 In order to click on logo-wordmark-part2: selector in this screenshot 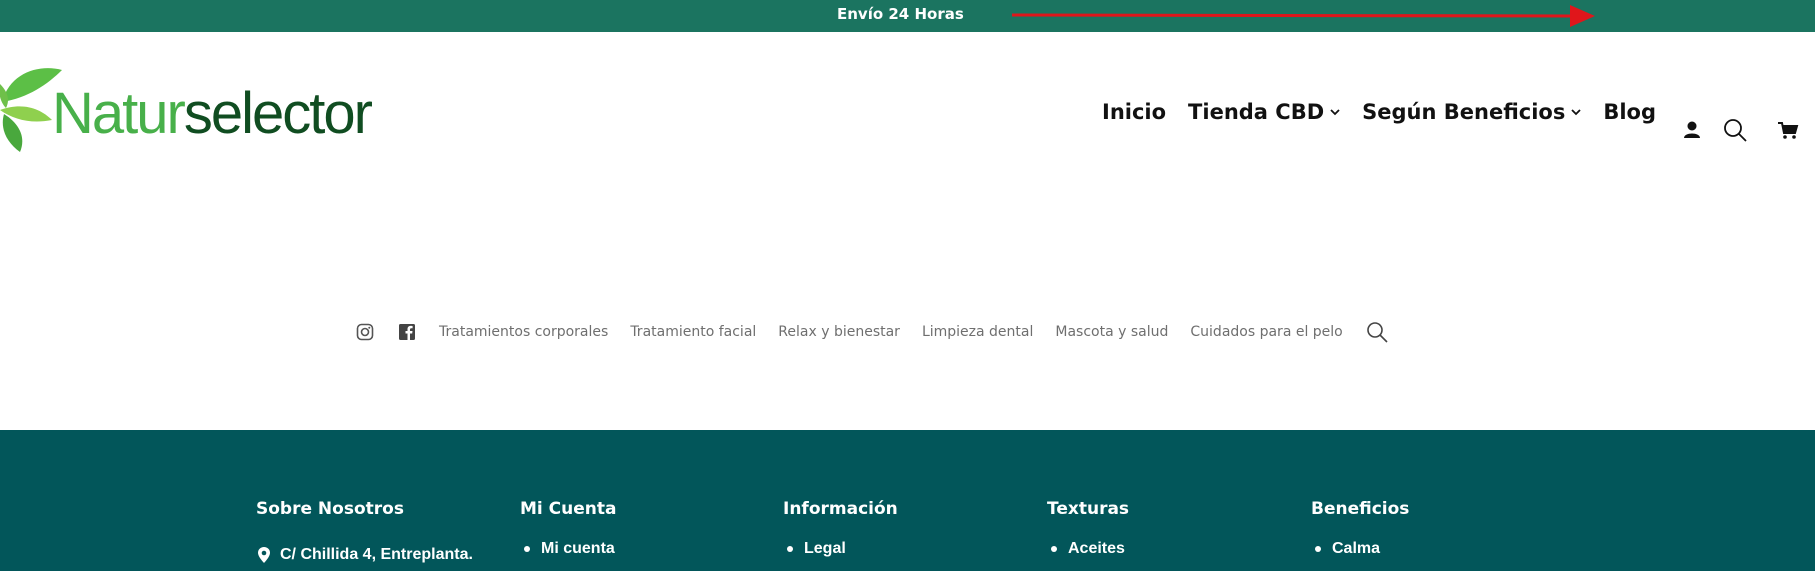, I will do `click(278, 113)`.